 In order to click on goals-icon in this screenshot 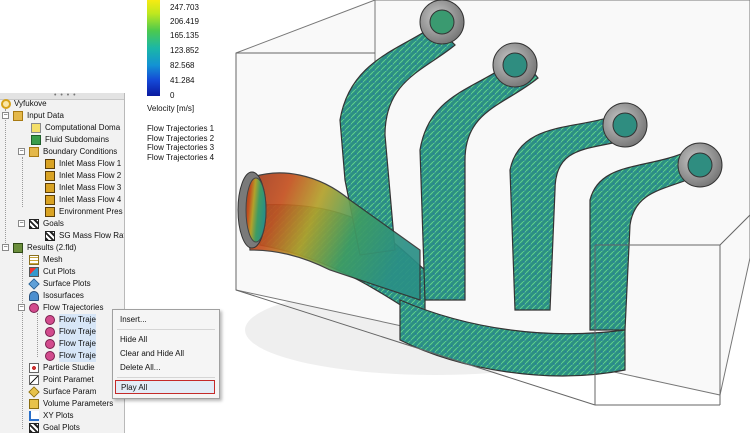, I will do `click(34, 224)`.